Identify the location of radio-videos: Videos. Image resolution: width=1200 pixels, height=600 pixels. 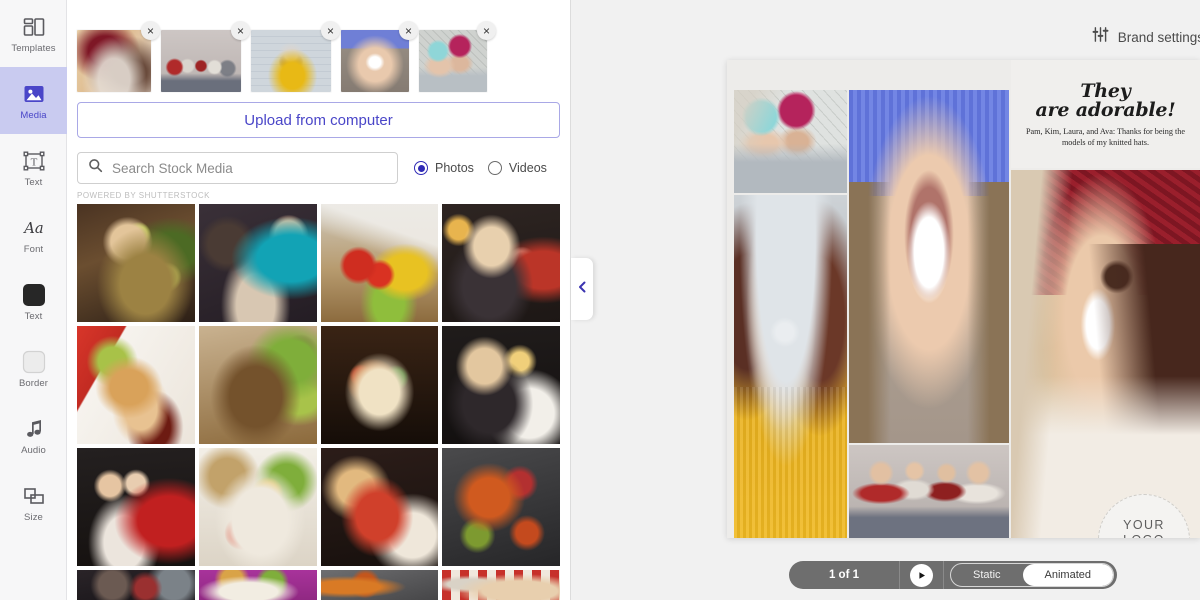
(517, 168).